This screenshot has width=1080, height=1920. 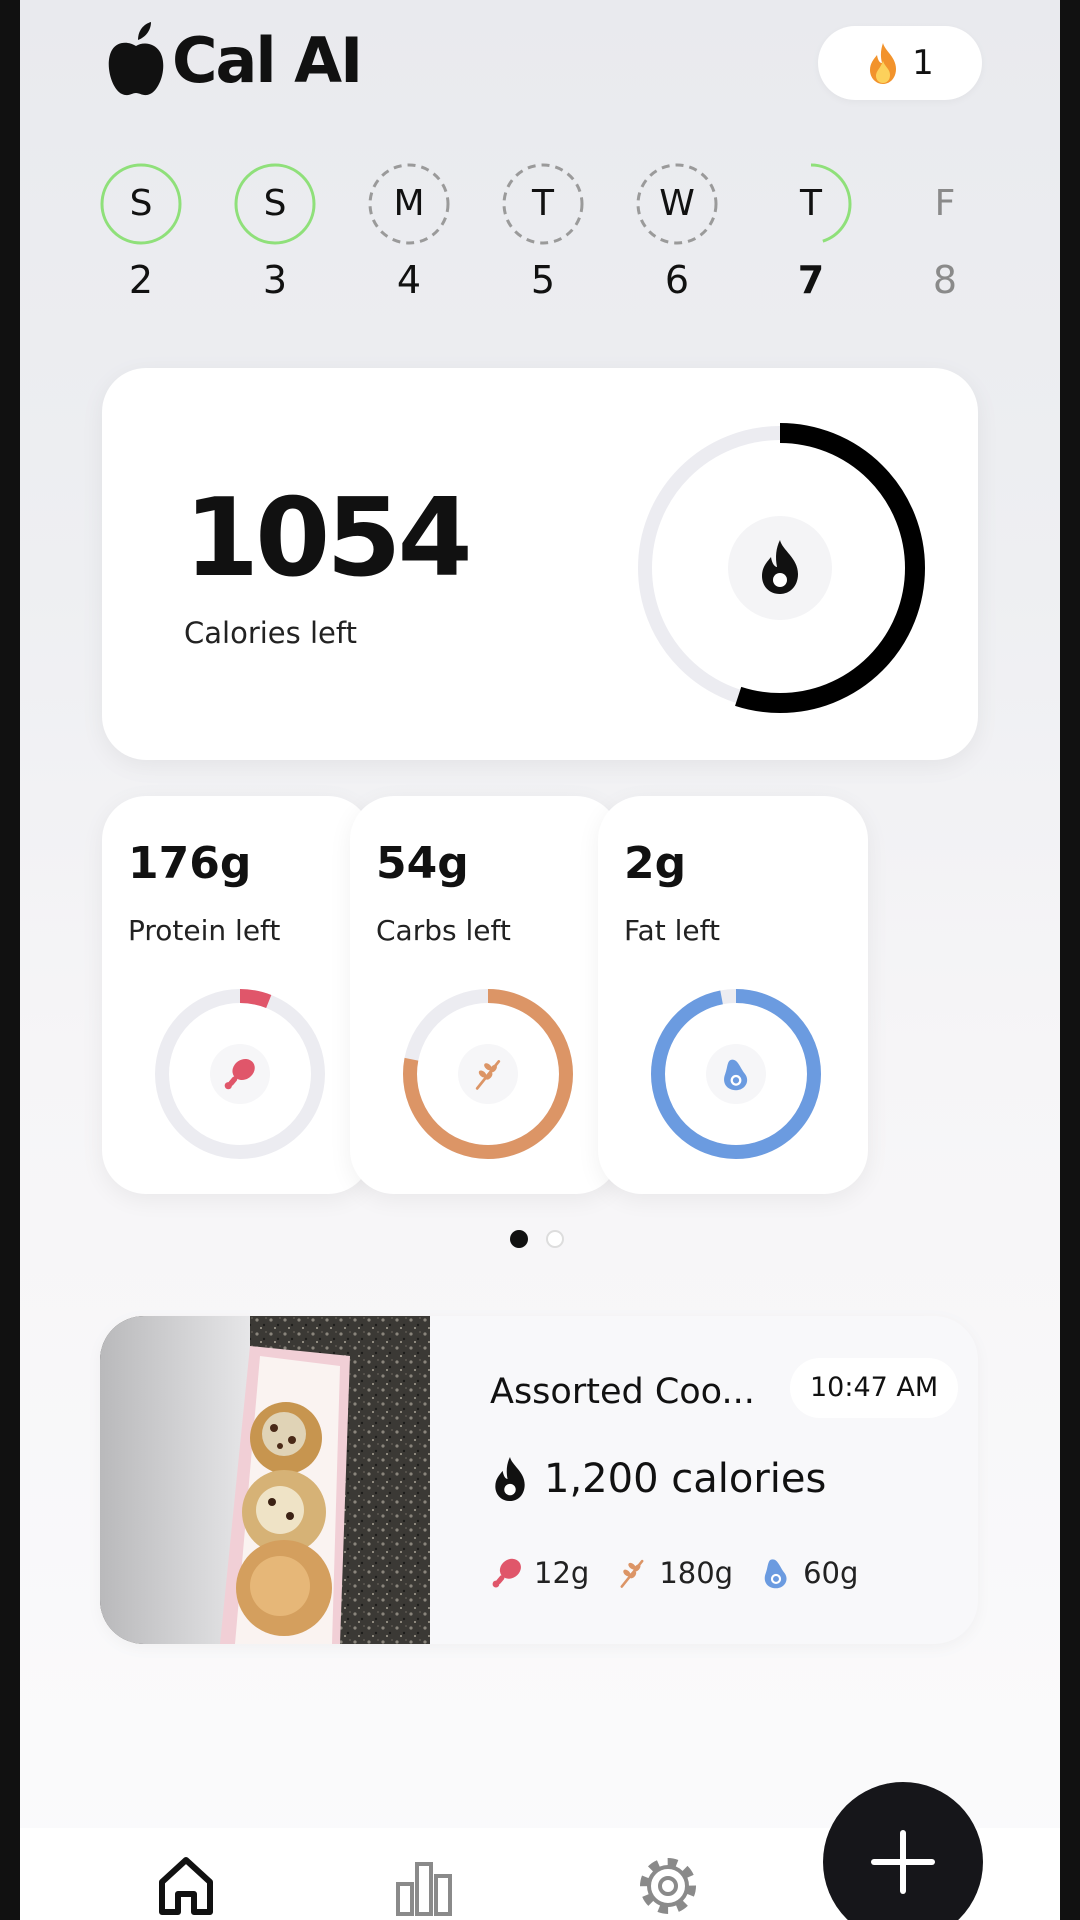 I want to click on page-dot-active, so click(x=519, y=1239).